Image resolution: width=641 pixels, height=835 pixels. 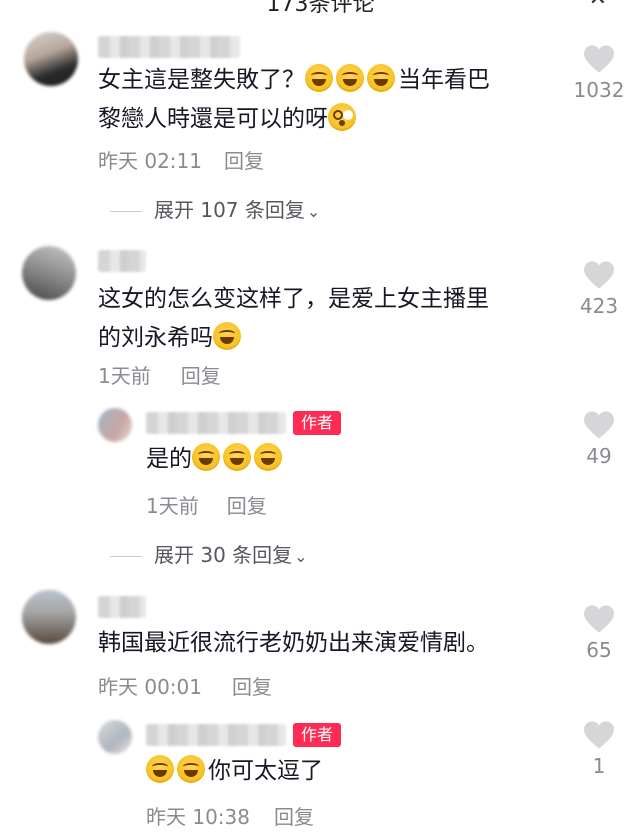 What do you see at coordinates (198, 817) in the screenshot?
I see `reply-time: 昨天 10:38` at bounding box center [198, 817].